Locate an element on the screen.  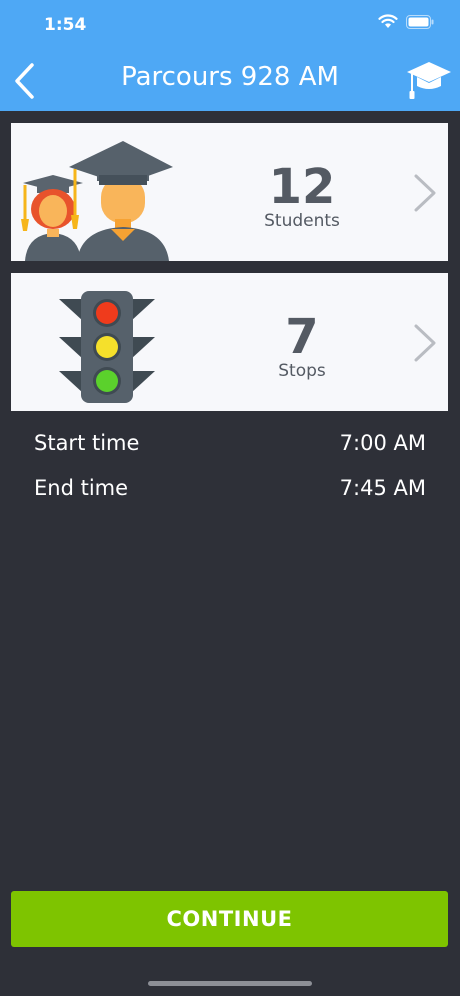
end-time-label: End time is located at coordinates (81, 488).